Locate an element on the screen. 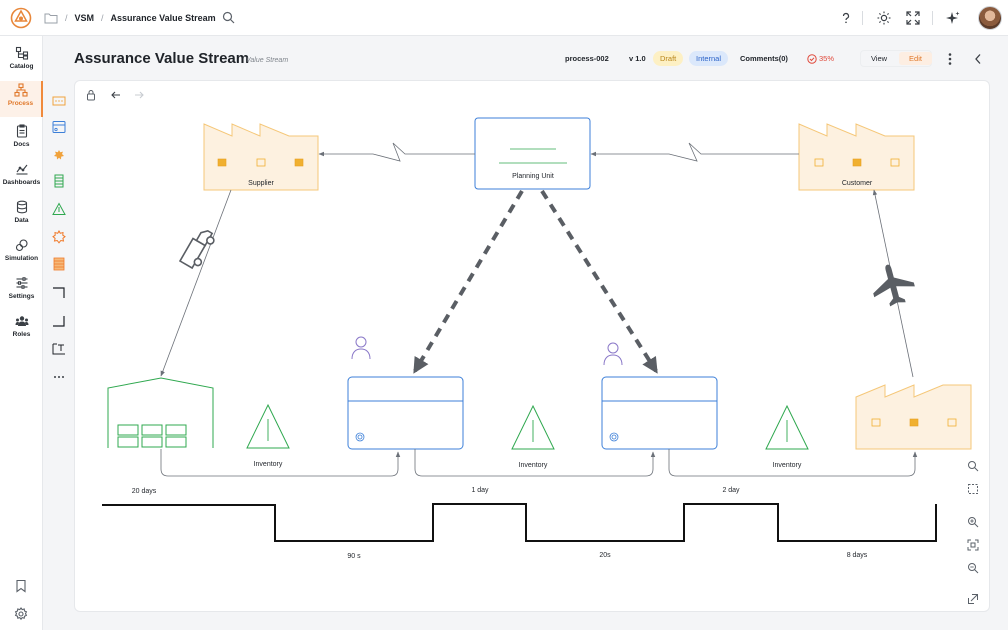 The height and width of the screenshot is (630, 1008). users-icon is located at coordinates (21, 321).